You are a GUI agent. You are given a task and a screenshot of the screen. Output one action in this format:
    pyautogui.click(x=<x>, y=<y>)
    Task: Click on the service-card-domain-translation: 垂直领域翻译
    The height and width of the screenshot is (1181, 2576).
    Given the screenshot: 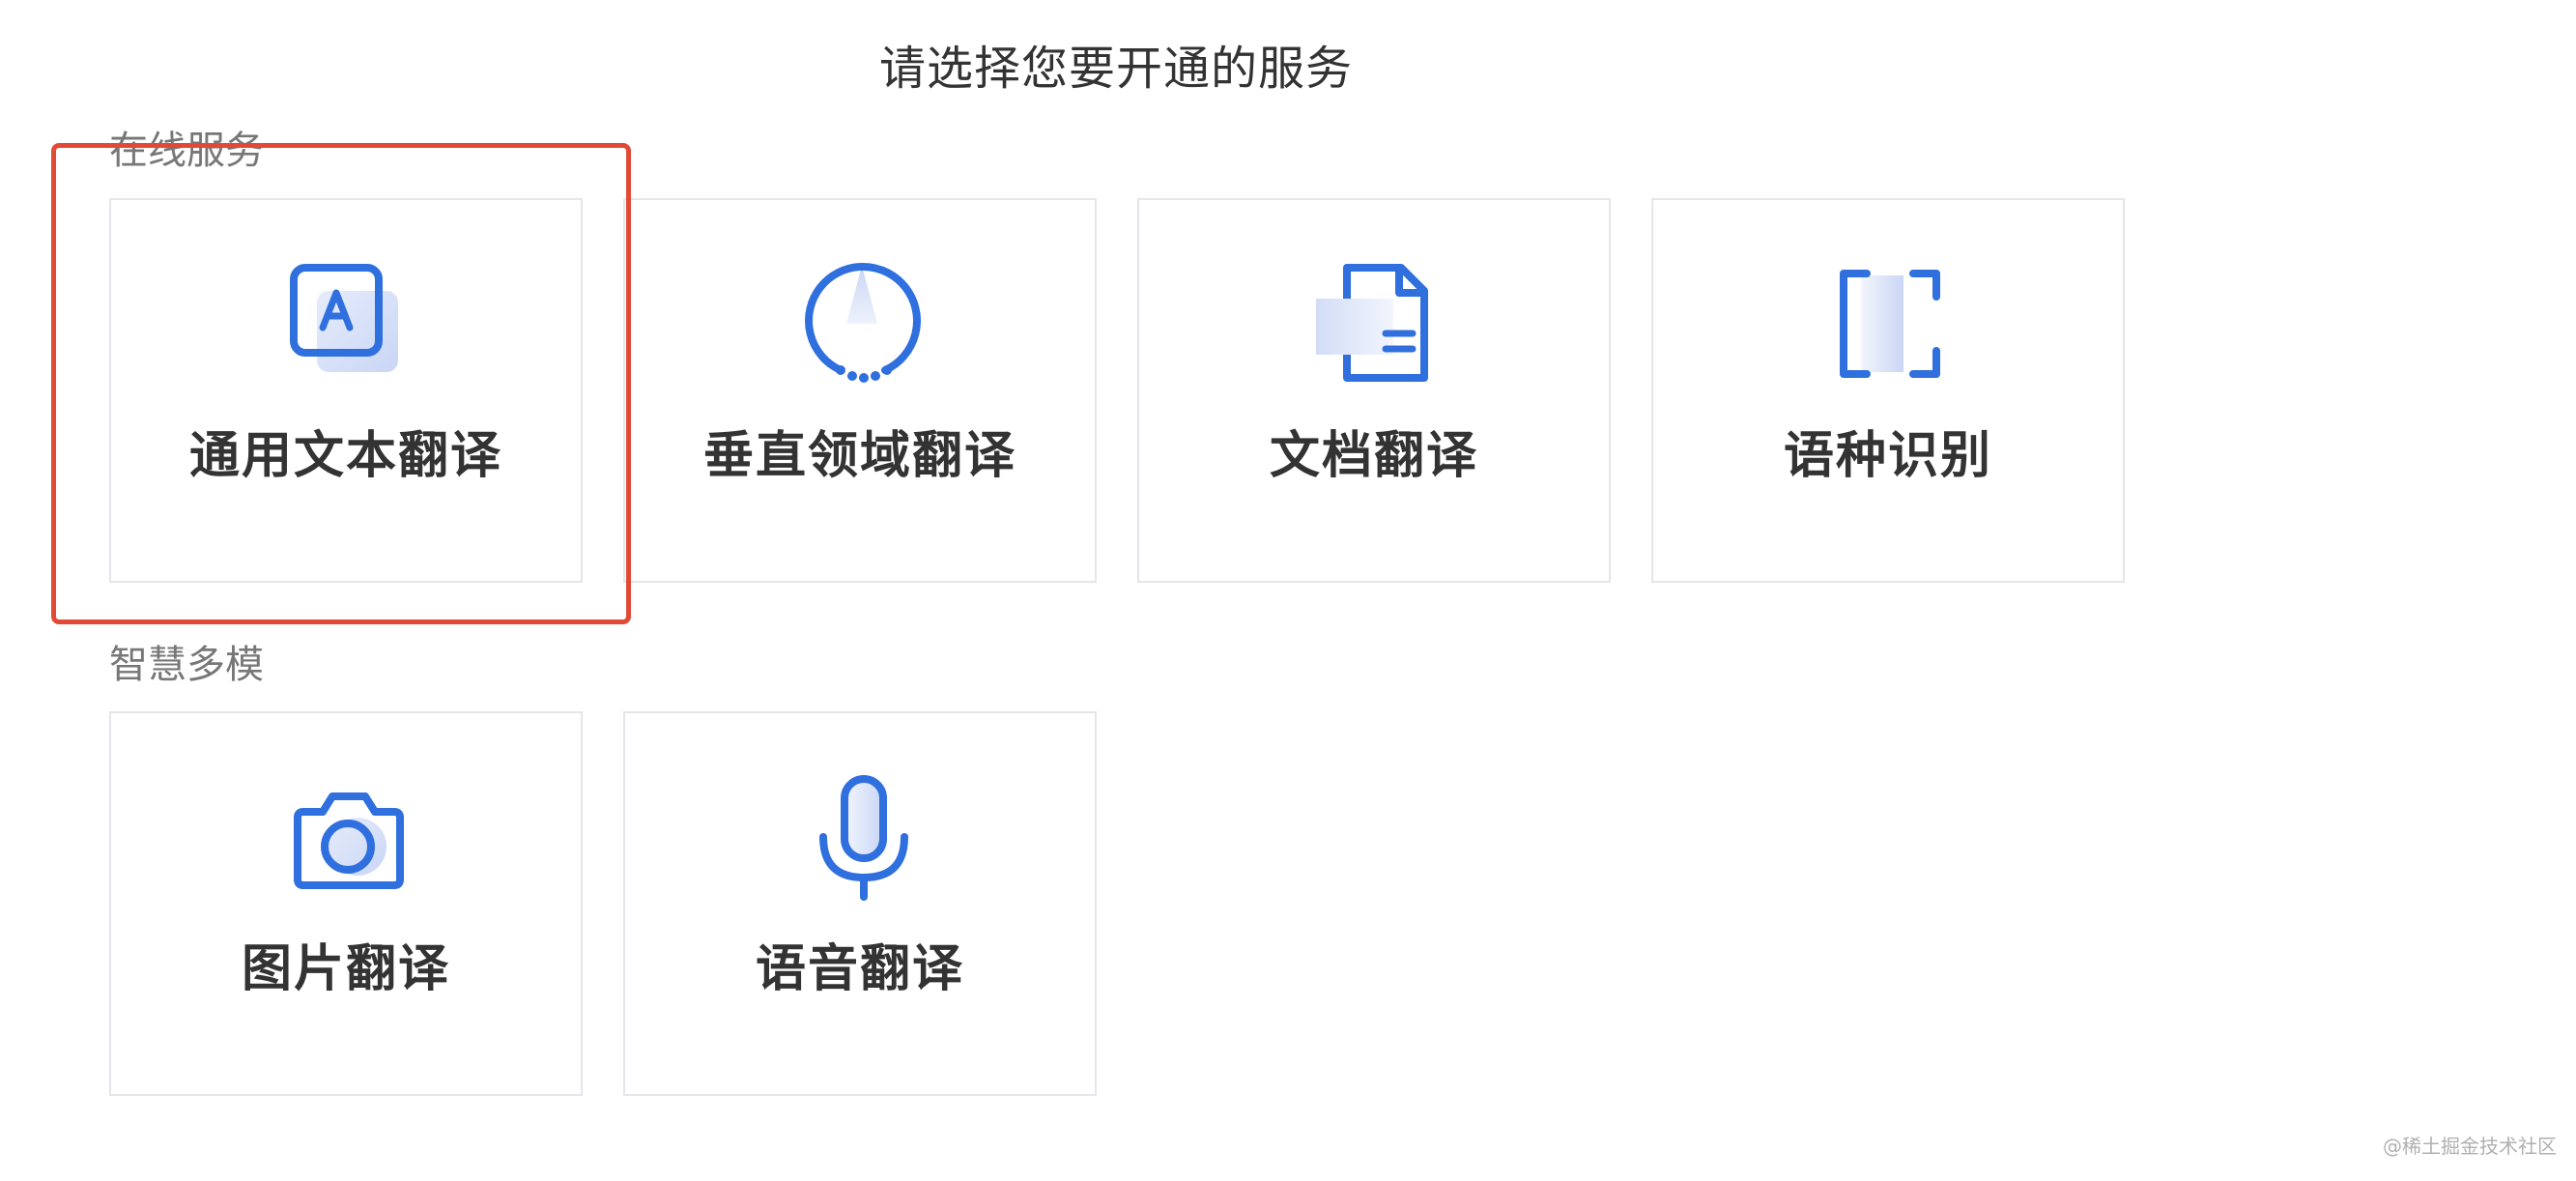 What is the action you would take?
    pyautogui.click(x=860, y=391)
    